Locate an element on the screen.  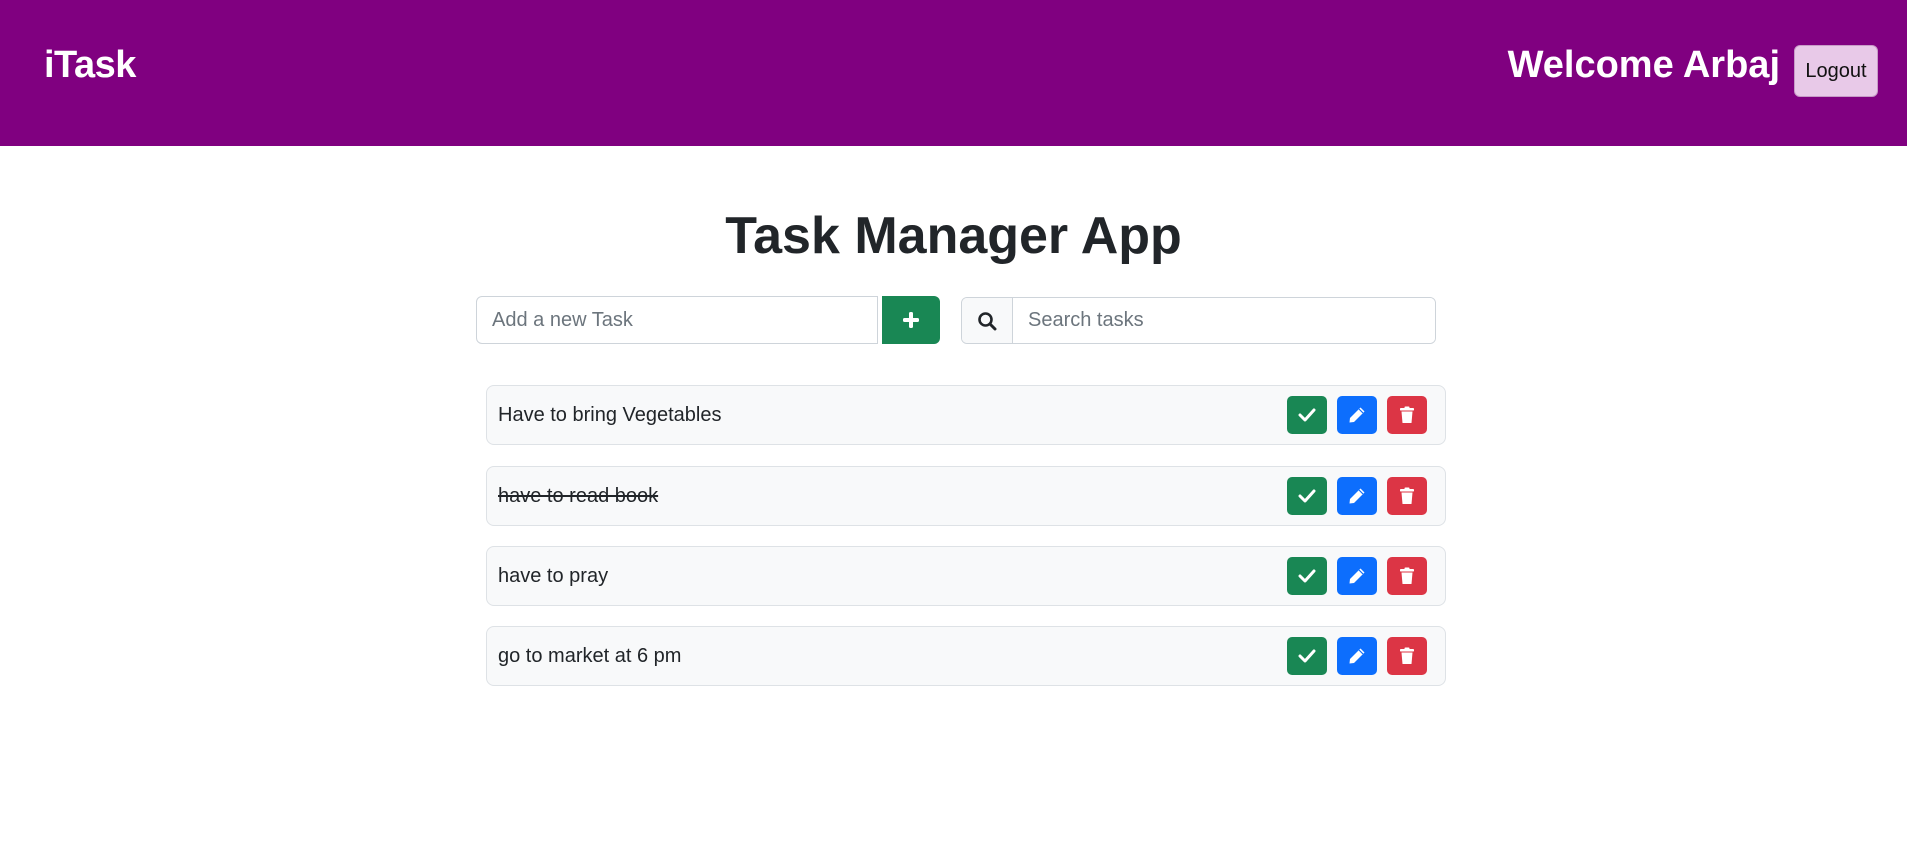
welcome-text: Welcome Arbaj is located at coordinates (1643, 65).